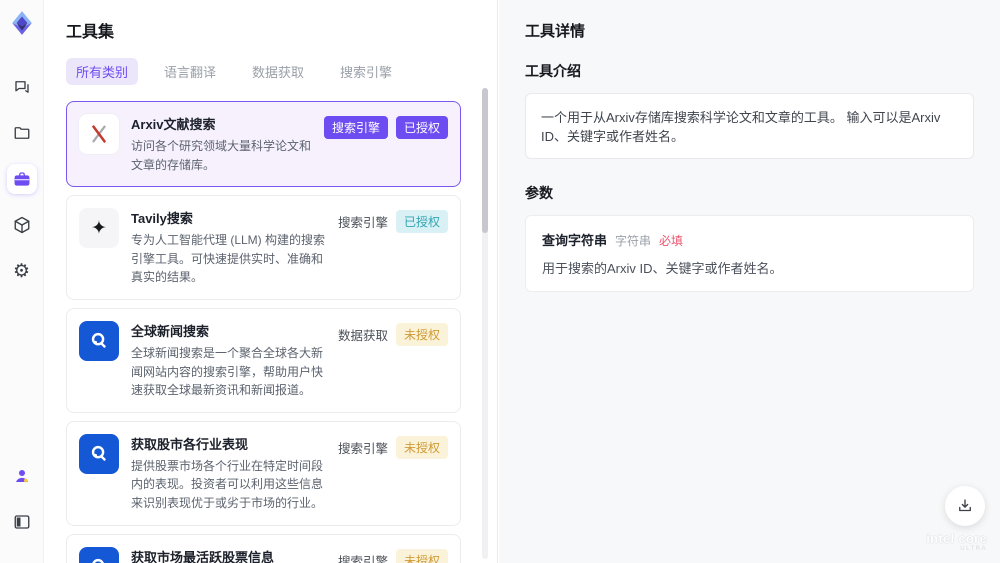 The width and height of the screenshot is (1000, 563). What do you see at coordinates (662, 268) in the screenshot?
I see `param-description: 用于搜索的Arxiv ID、关键字或作者姓名。` at bounding box center [662, 268].